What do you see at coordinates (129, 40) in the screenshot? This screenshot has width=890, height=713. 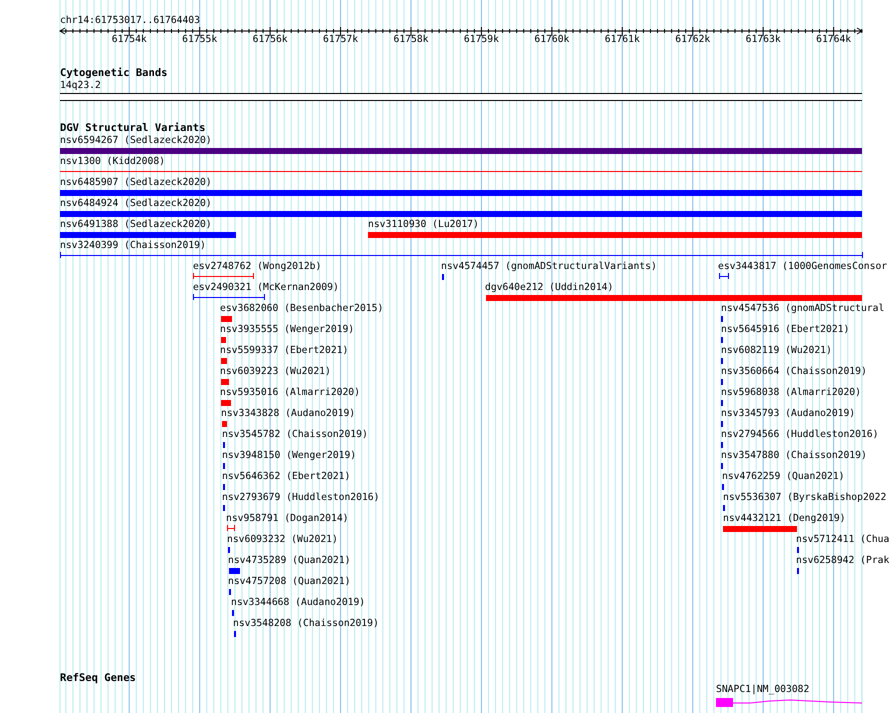 I see `ruler-label: 61754k` at bounding box center [129, 40].